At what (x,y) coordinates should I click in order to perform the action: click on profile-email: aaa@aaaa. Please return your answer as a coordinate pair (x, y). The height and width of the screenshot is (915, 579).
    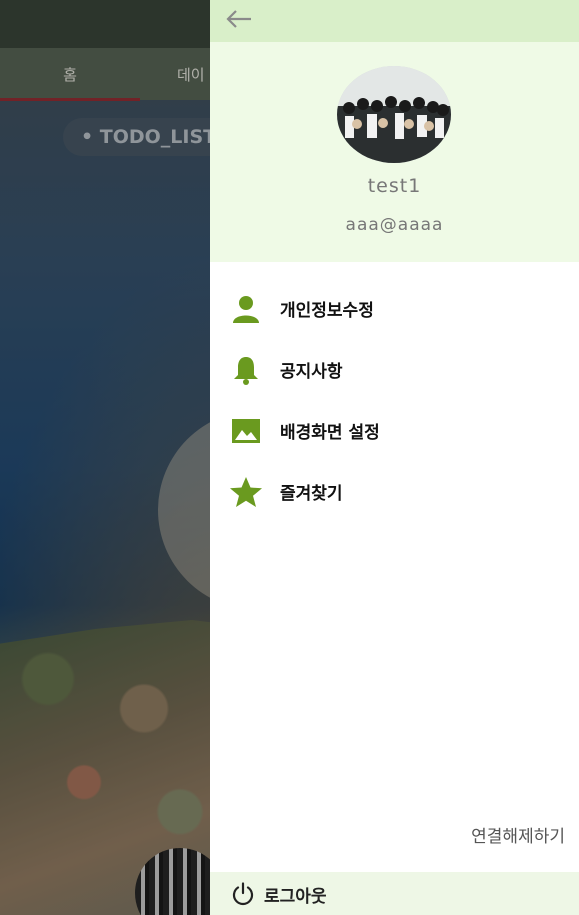
    Looking at the image, I should click on (394, 225).